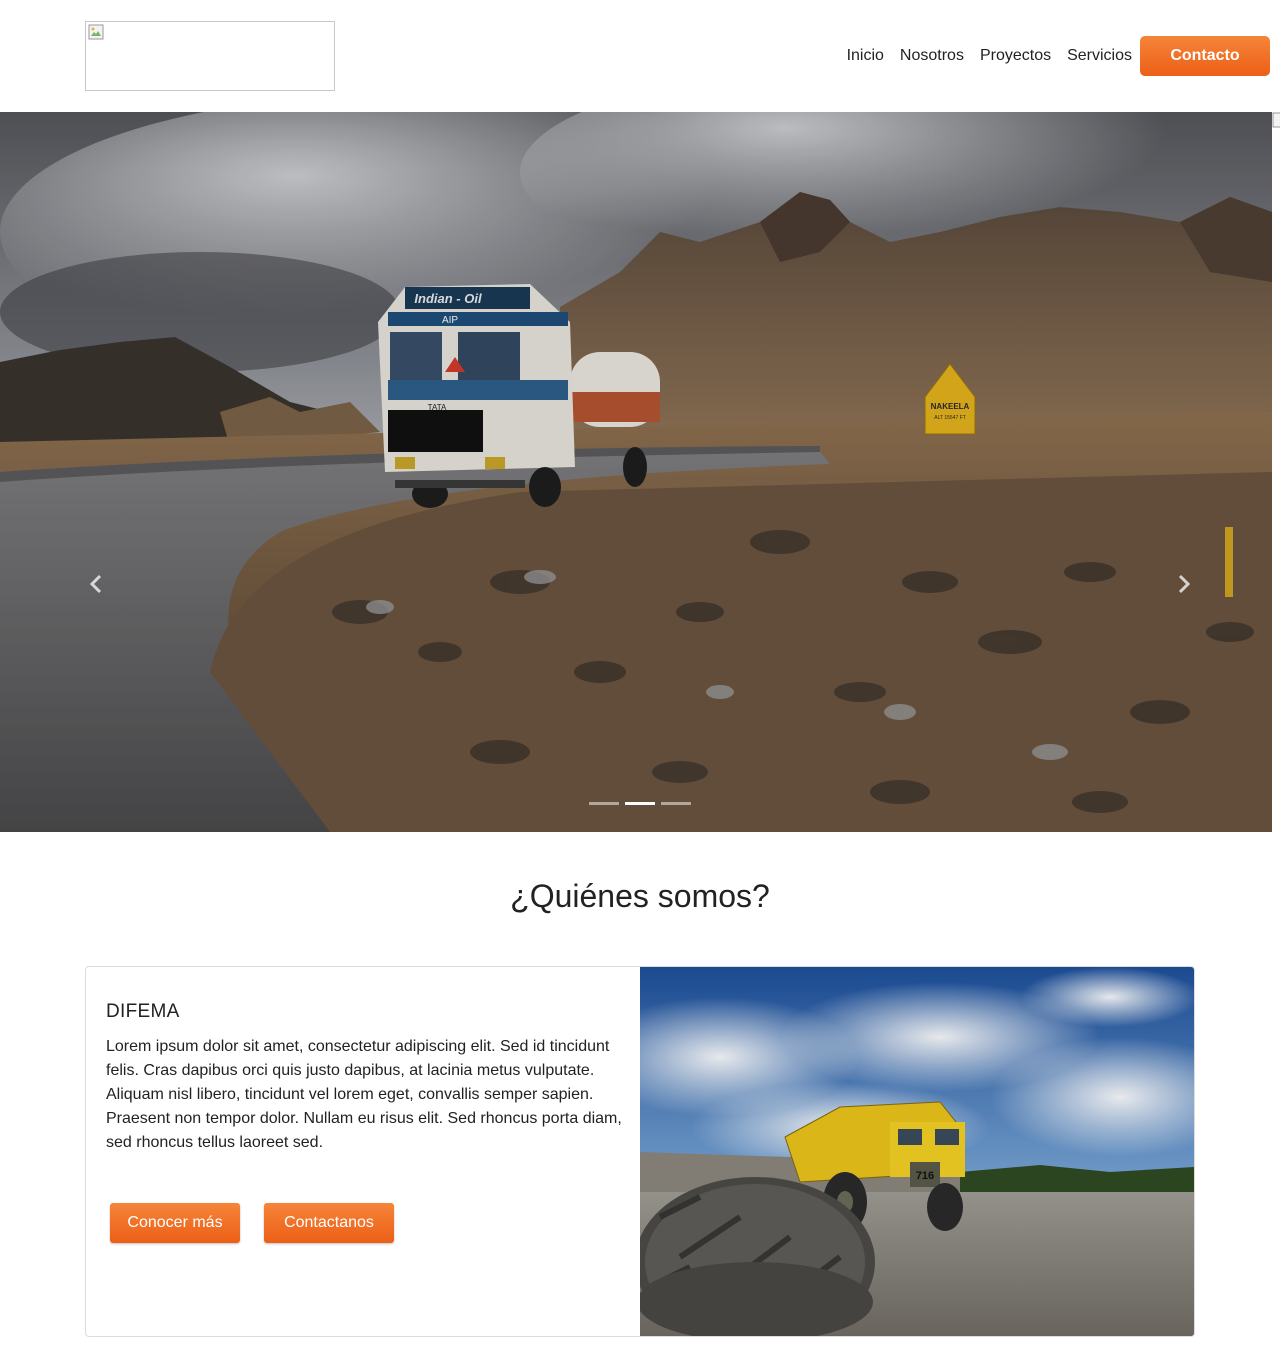 The image size is (1280, 1355). Describe the element at coordinates (865, 56) in the screenshot. I see `nav-link-inicio: Inicio` at that location.